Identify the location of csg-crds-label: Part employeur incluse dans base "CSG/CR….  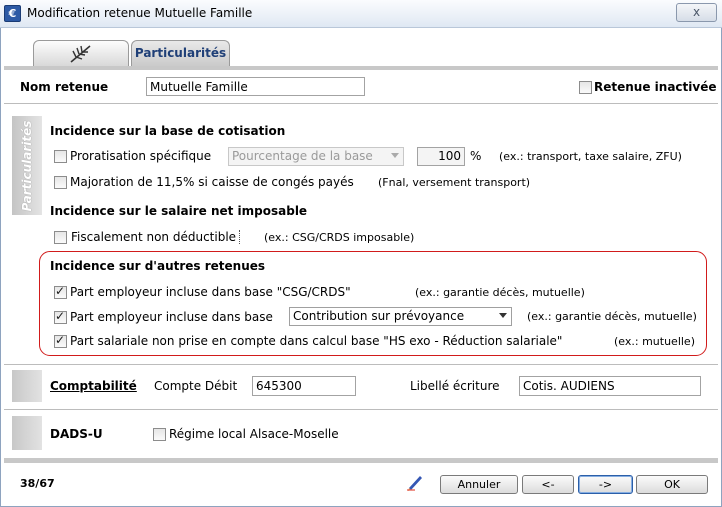
(210, 292).